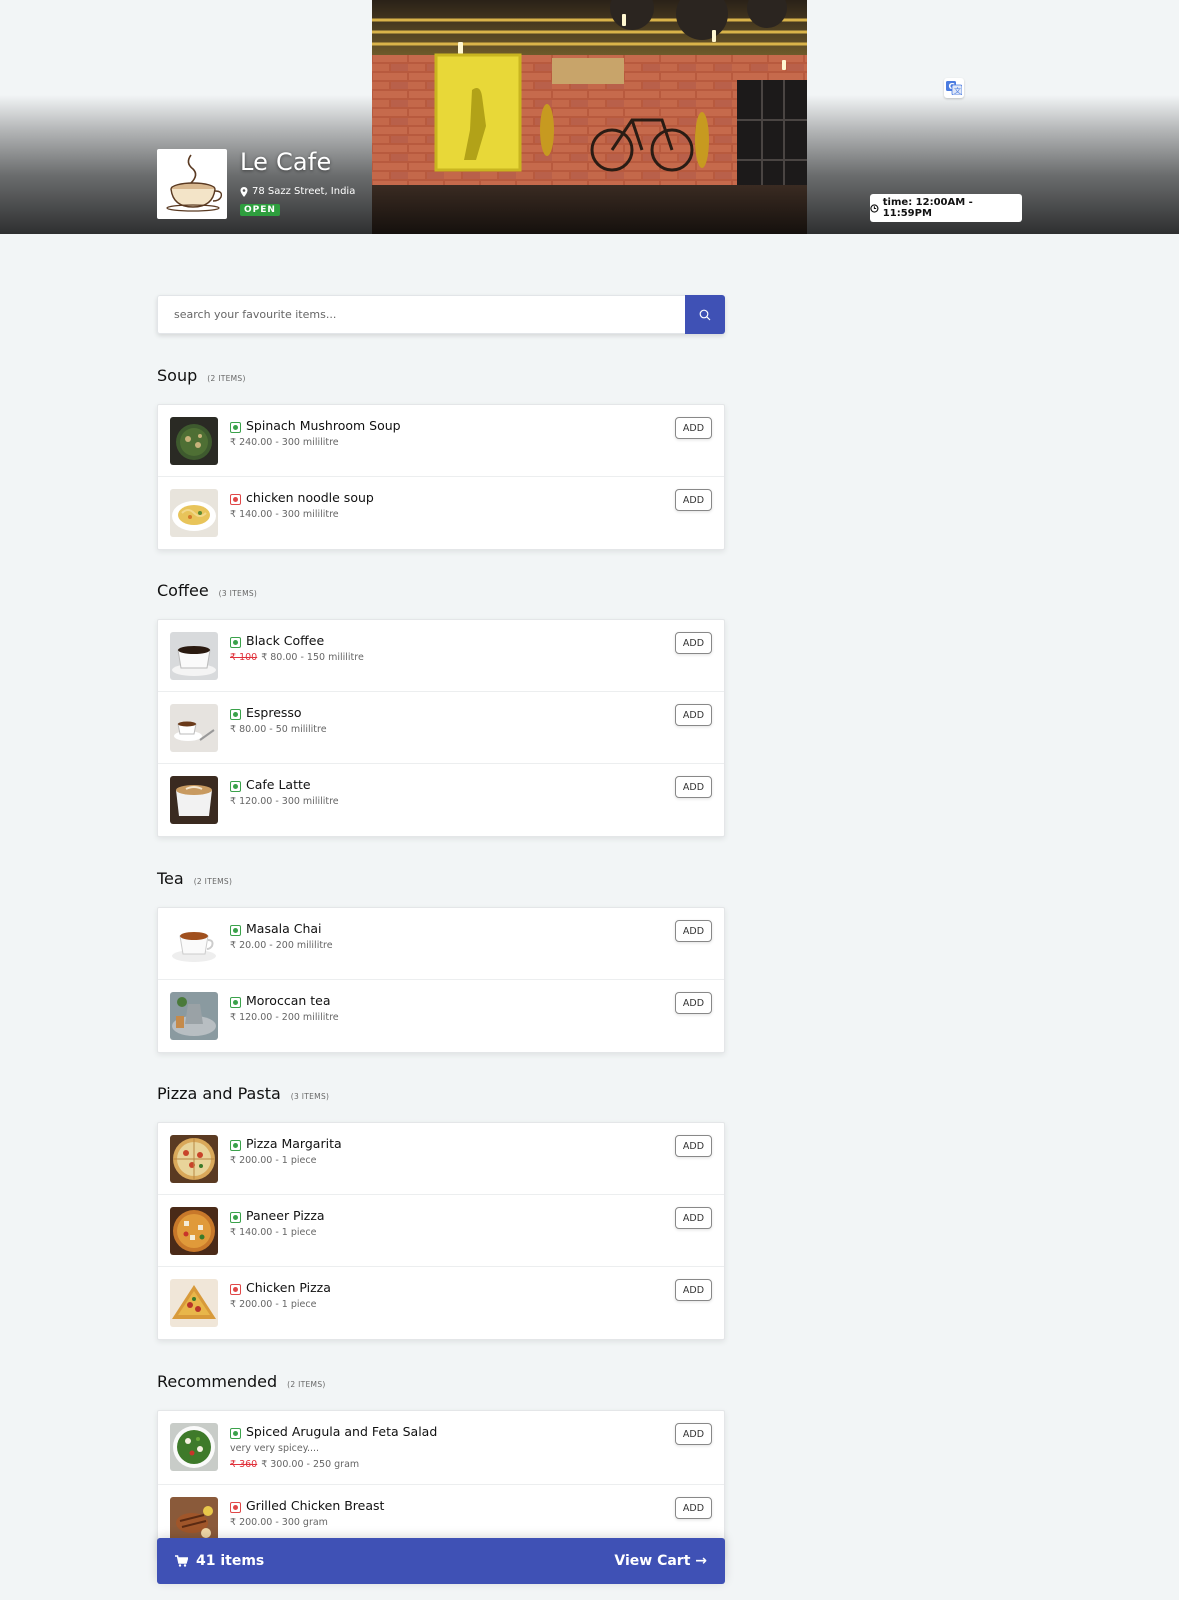 The width and height of the screenshot is (1179, 1600). Describe the element at coordinates (957, 90) in the screenshot. I see `svg-text: 文` at that location.